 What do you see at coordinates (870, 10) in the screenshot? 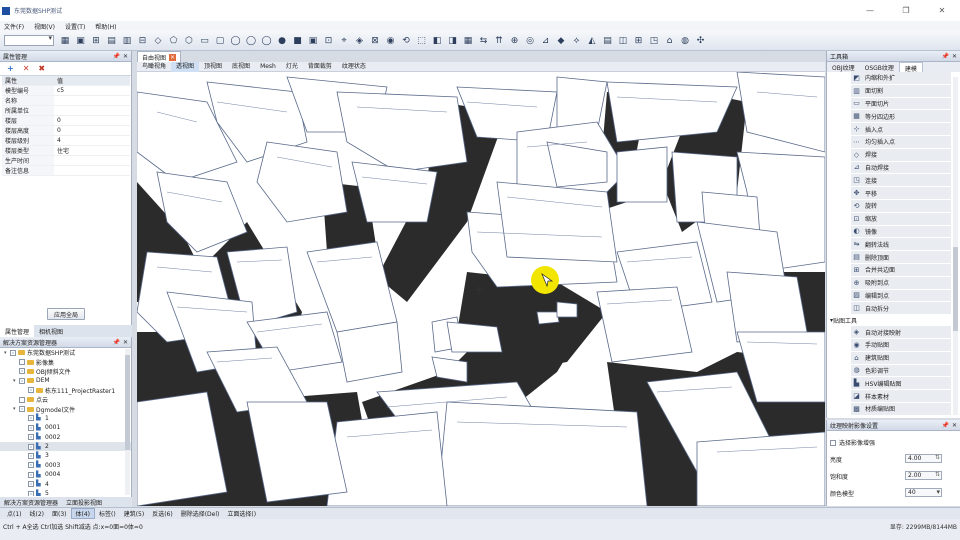
I see `minimize-button: —` at bounding box center [870, 10].